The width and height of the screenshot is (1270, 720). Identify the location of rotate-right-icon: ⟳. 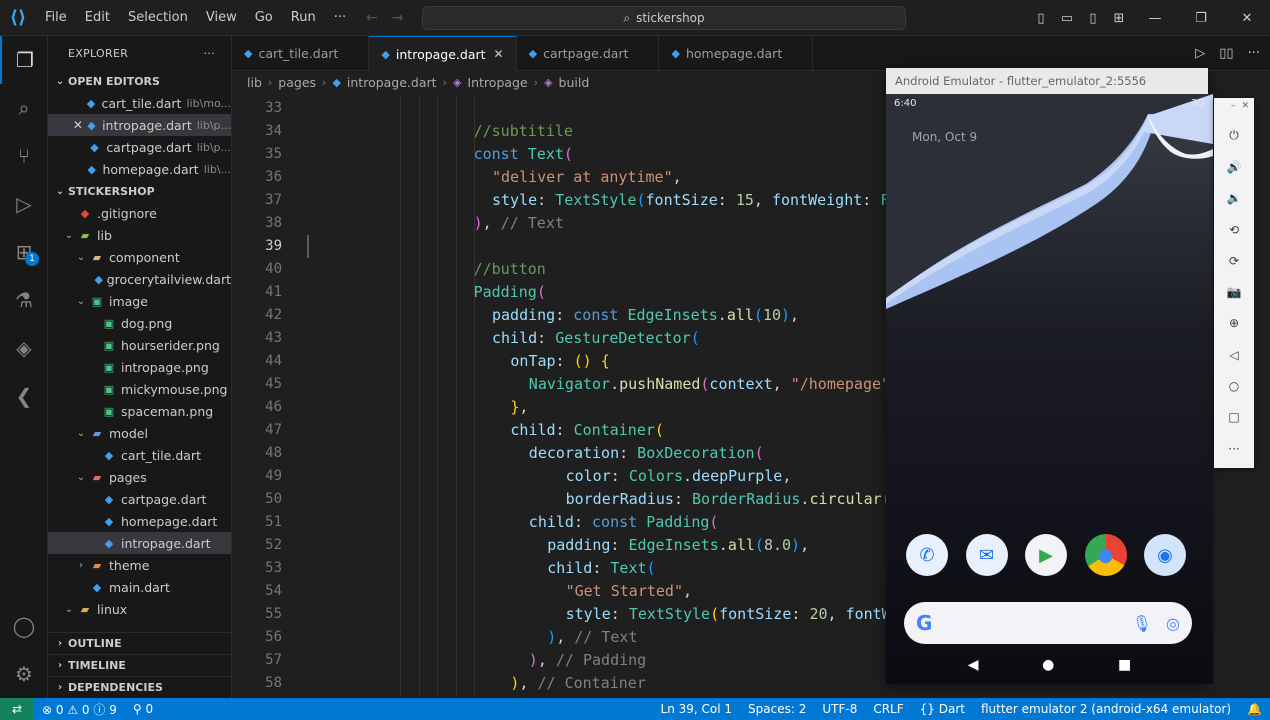
(1234, 260).